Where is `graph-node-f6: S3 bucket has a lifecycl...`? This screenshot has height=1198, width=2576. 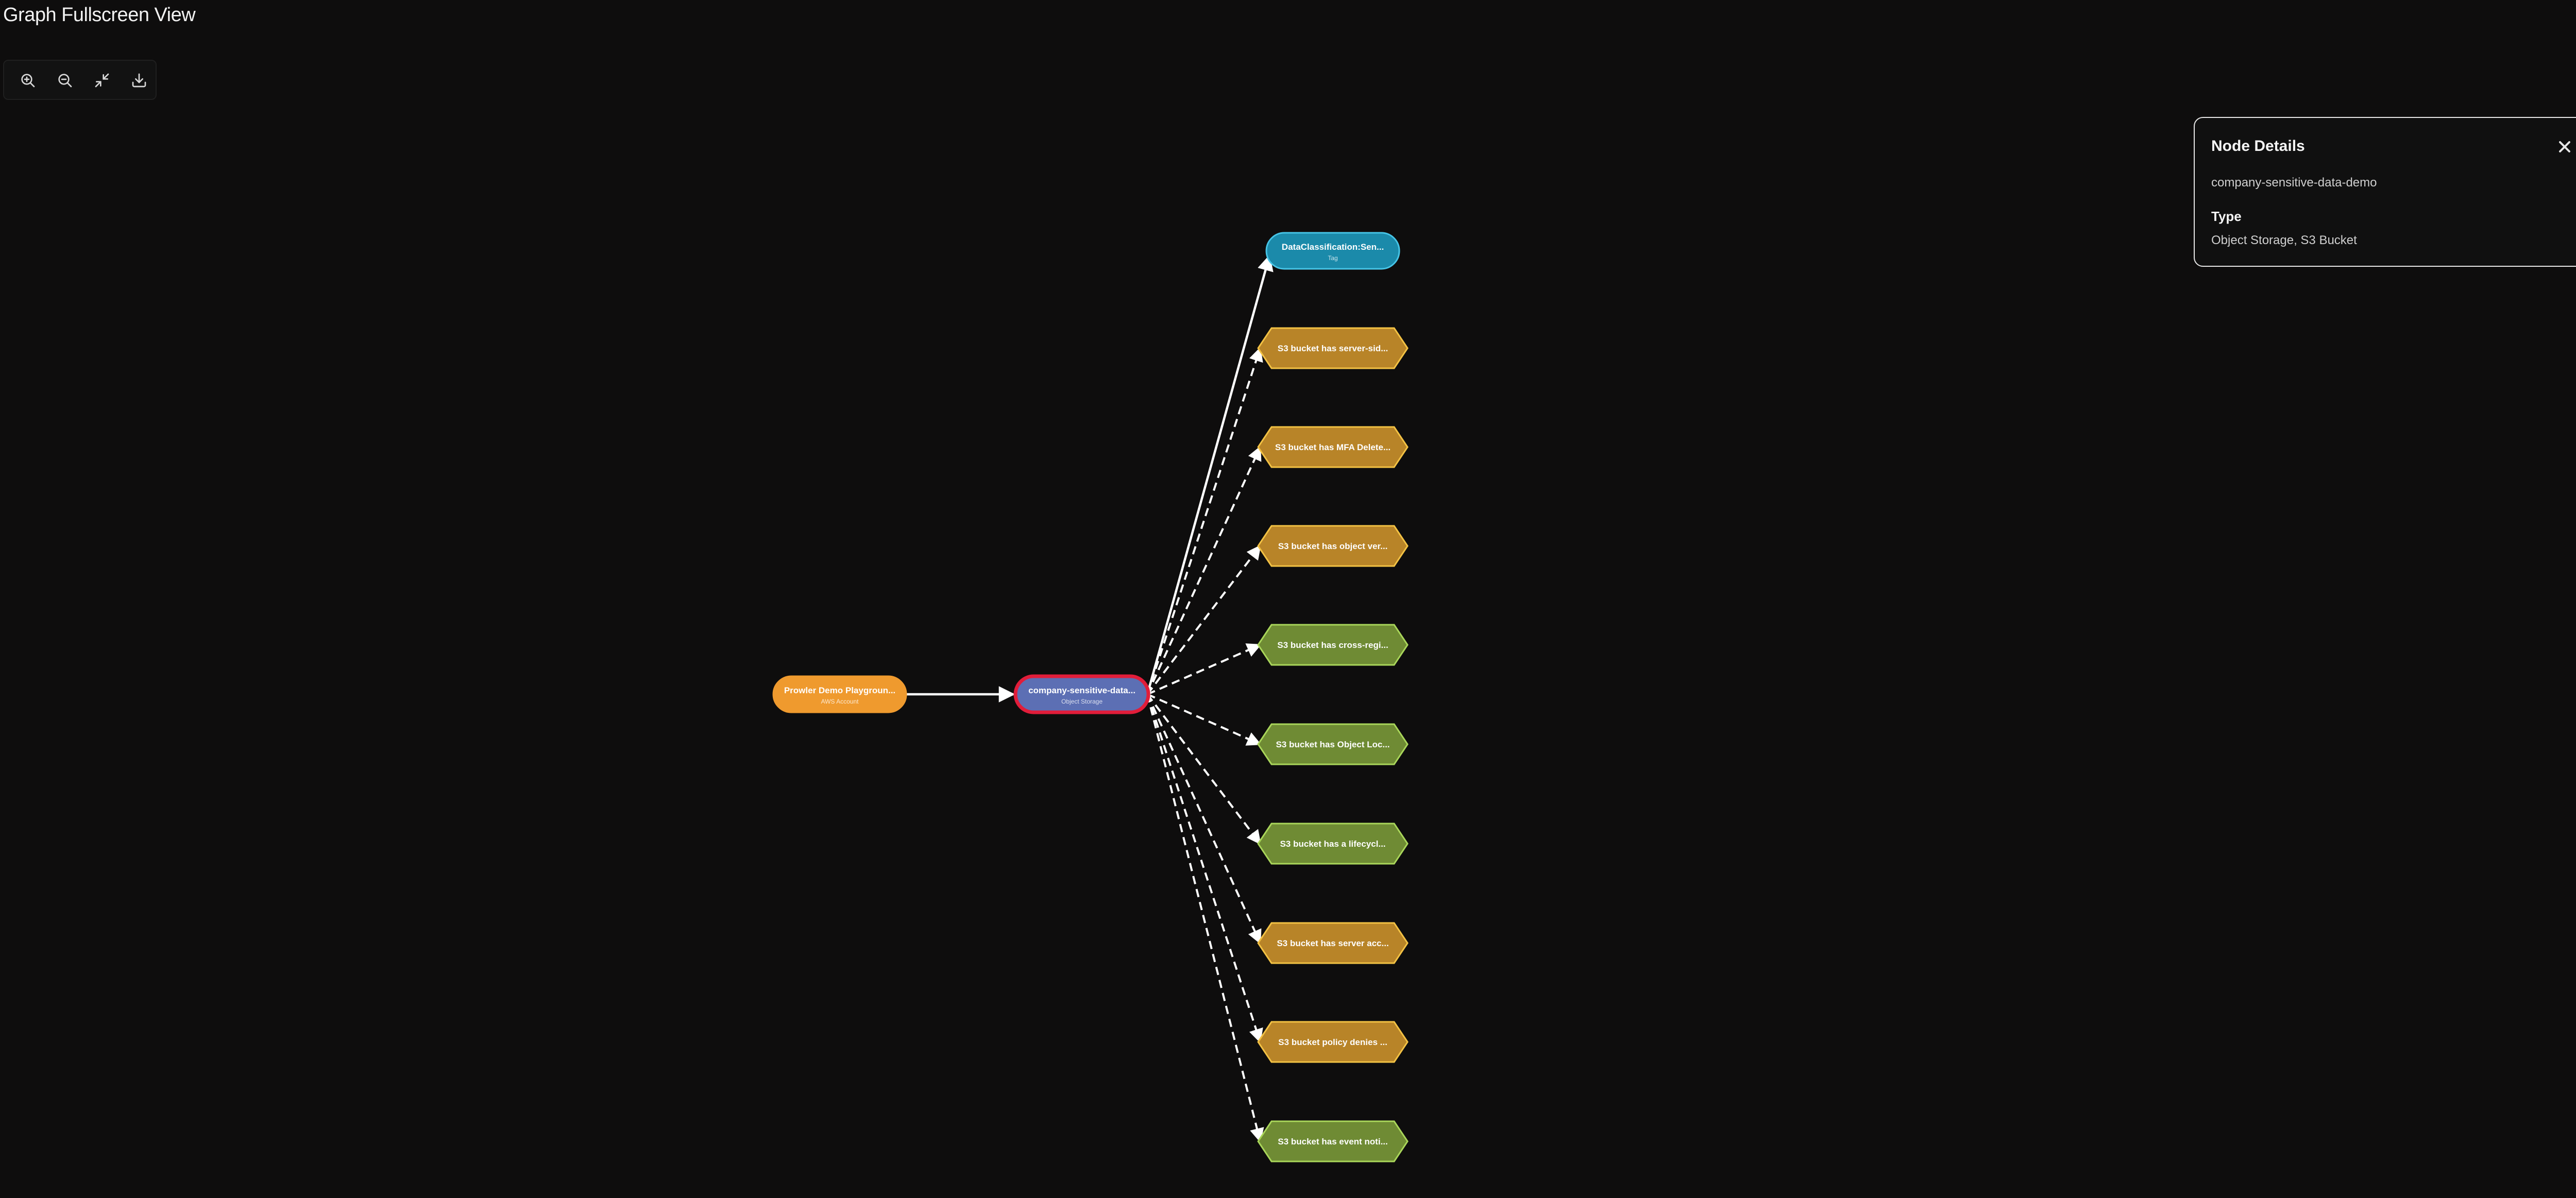
graph-node-f6: S3 bucket has a lifecycl... is located at coordinates (1333, 844).